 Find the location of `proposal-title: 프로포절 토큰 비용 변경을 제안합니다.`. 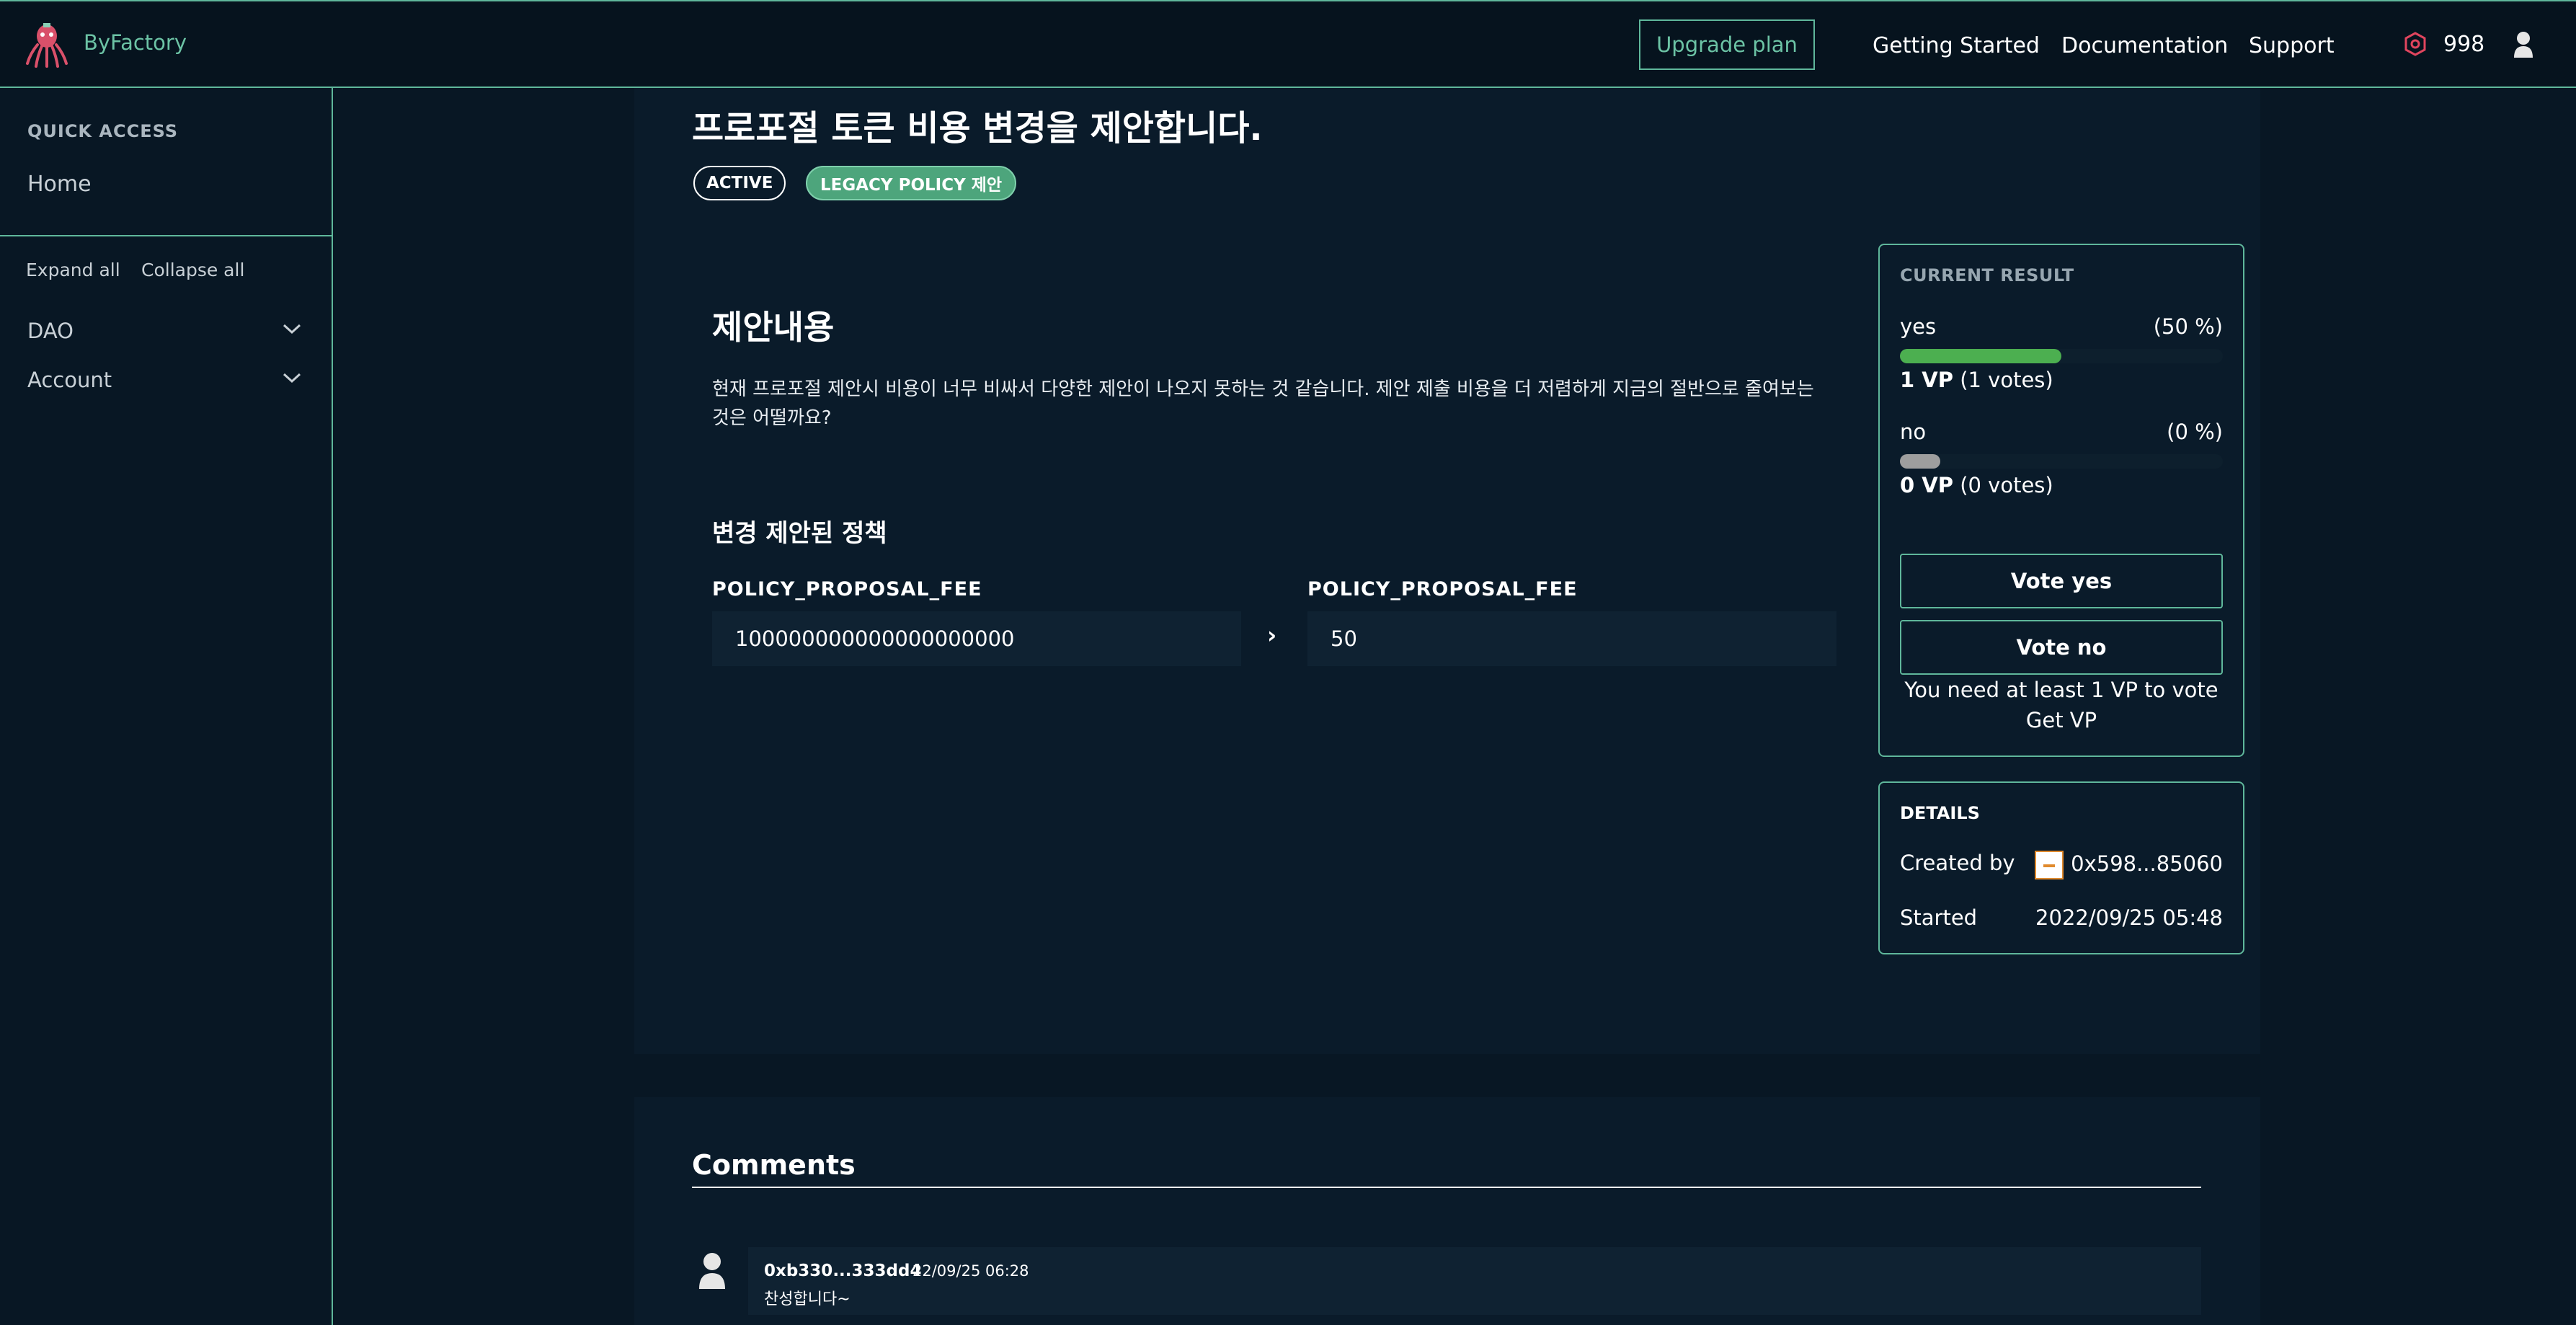

proposal-title: 프로포절 토큰 비용 변경을 제안합니다. is located at coordinates (977, 128).